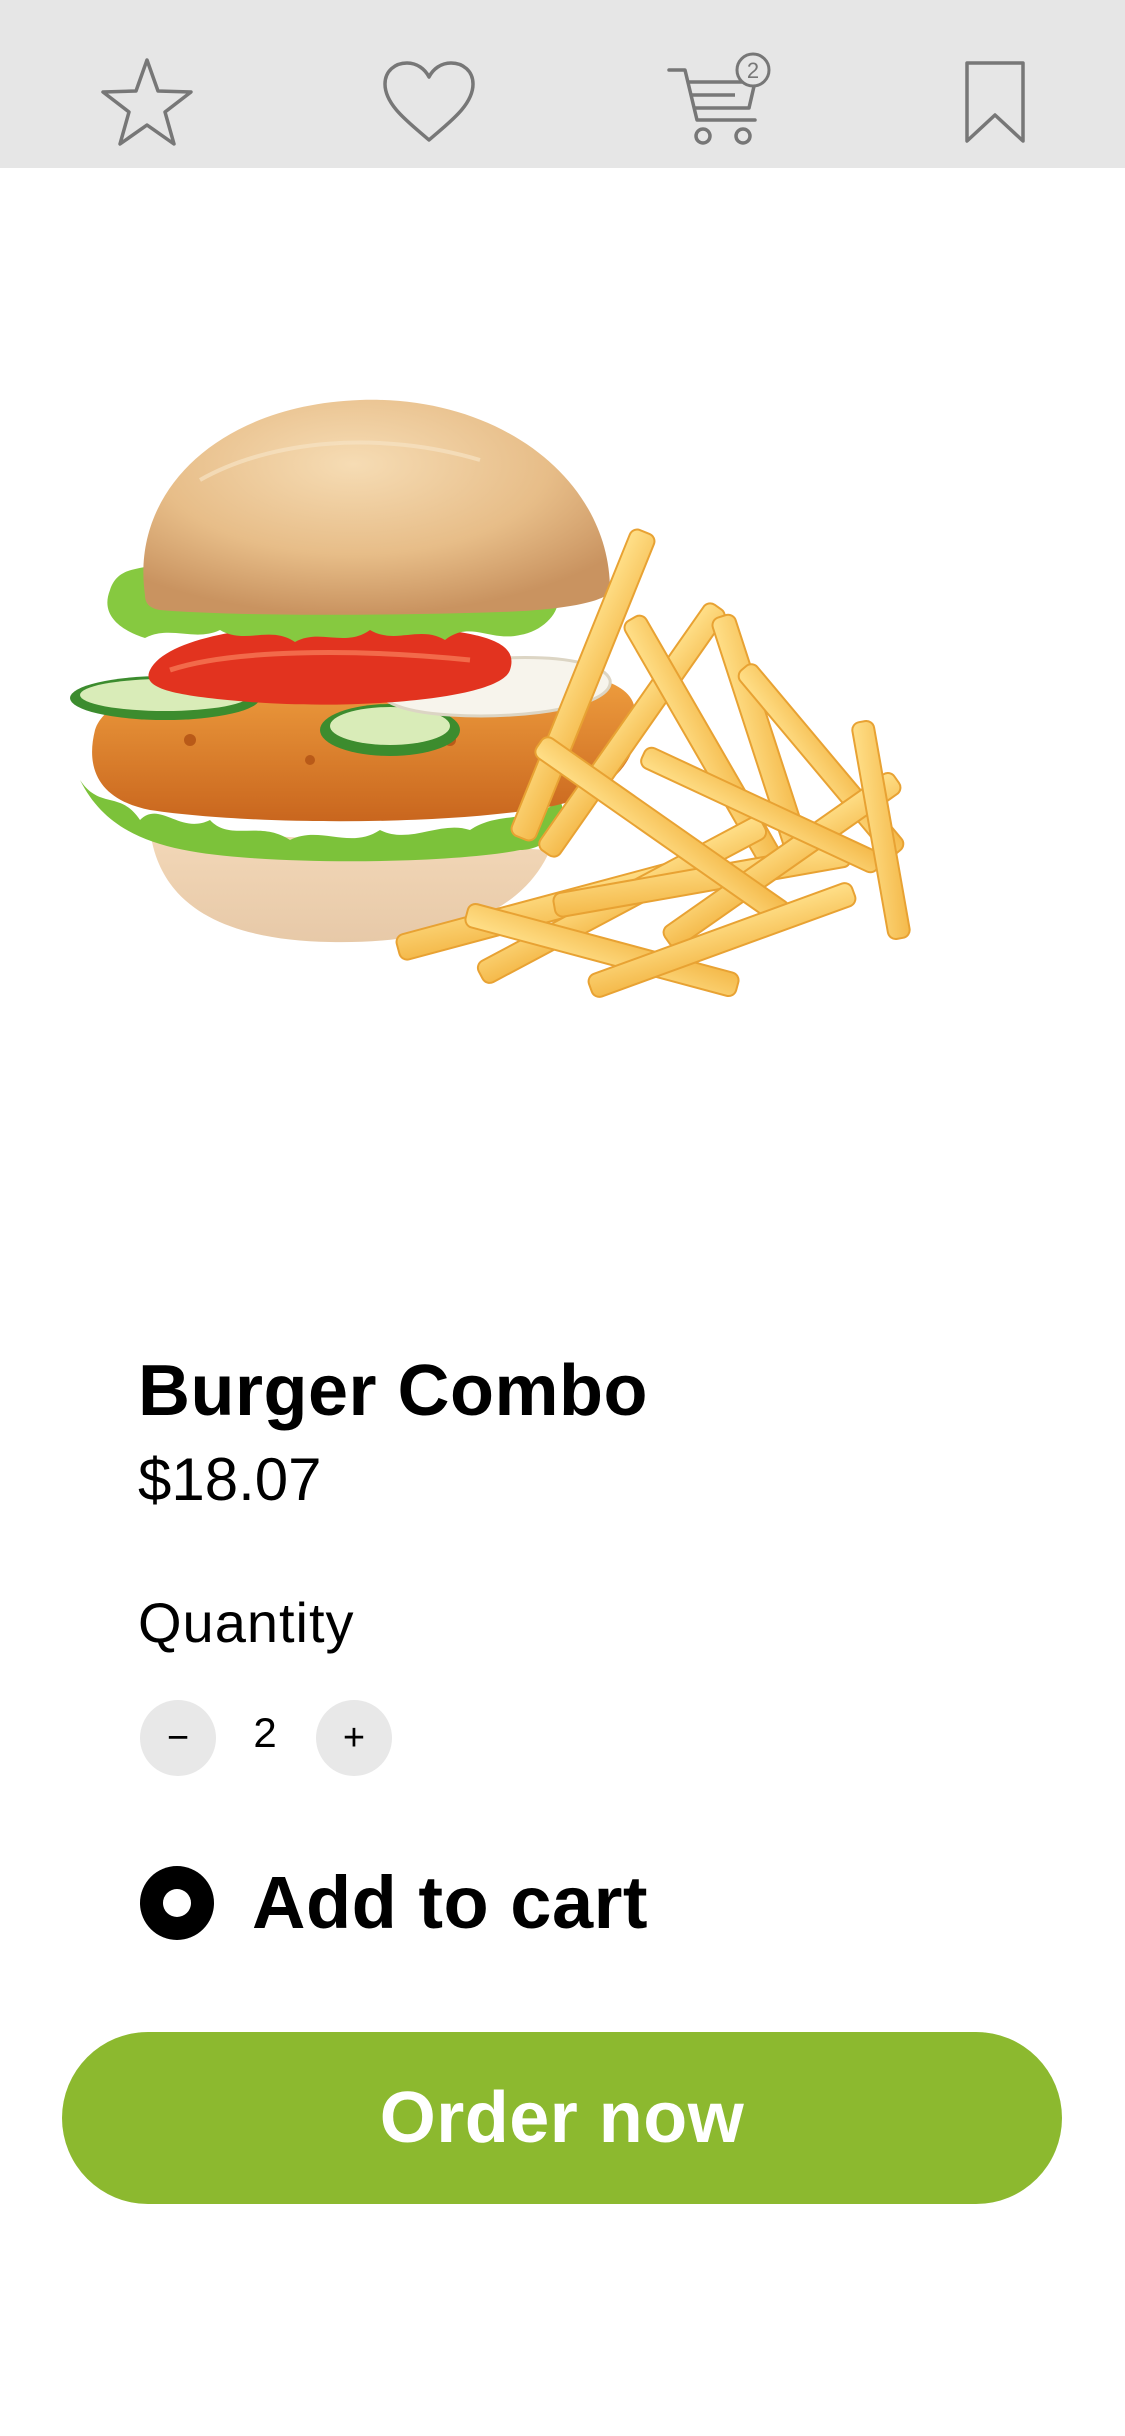 The image size is (1125, 2436). What do you see at coordinates (562, 84) in the screenshot?
I see `top-nav-bar: 2` at bounding box center [562, 84].